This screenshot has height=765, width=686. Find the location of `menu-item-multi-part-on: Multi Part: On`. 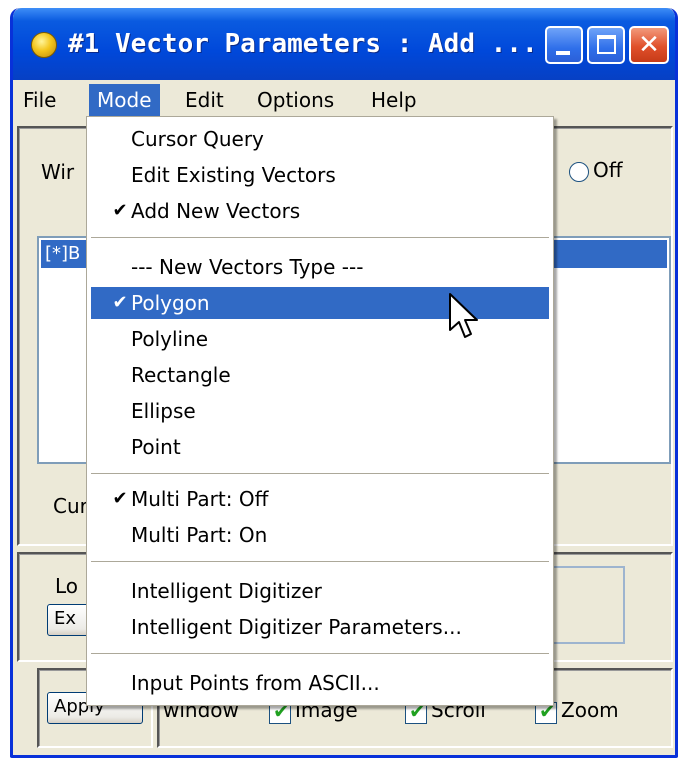

menu-item-multi-part-on: Multi Part: On is located at coordinates (320, 535).